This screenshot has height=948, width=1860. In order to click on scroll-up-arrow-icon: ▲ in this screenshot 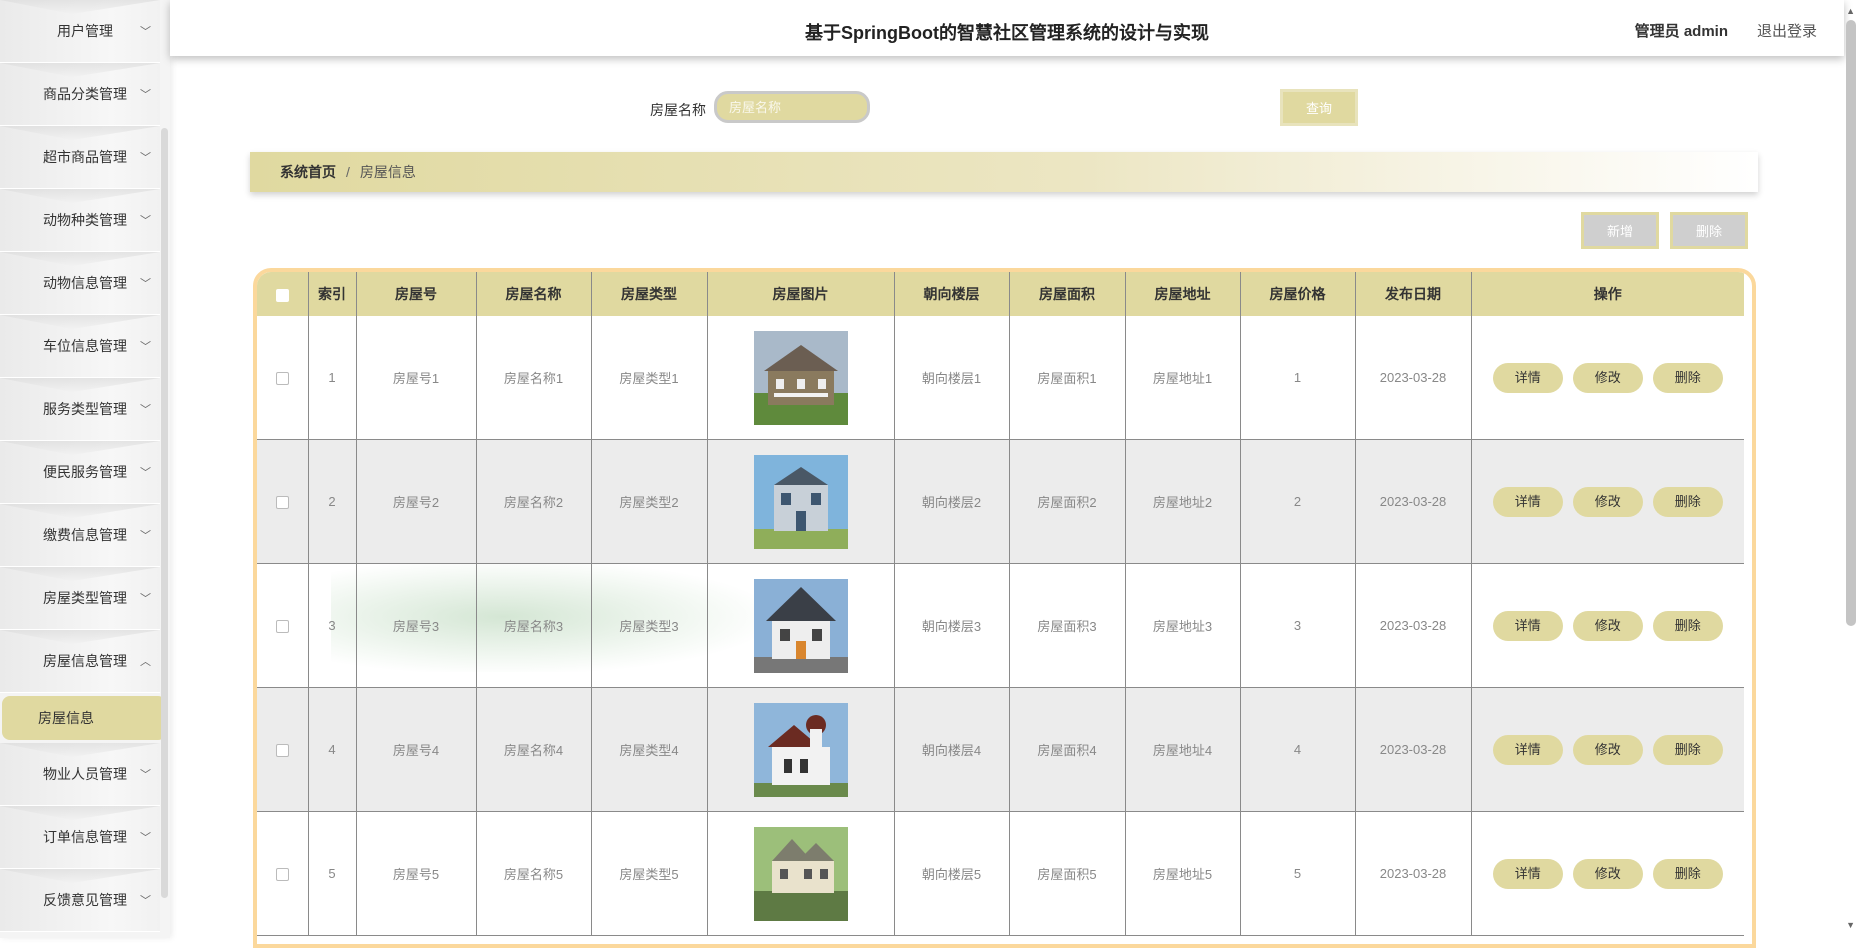, I will do `click(1850, 11)`.